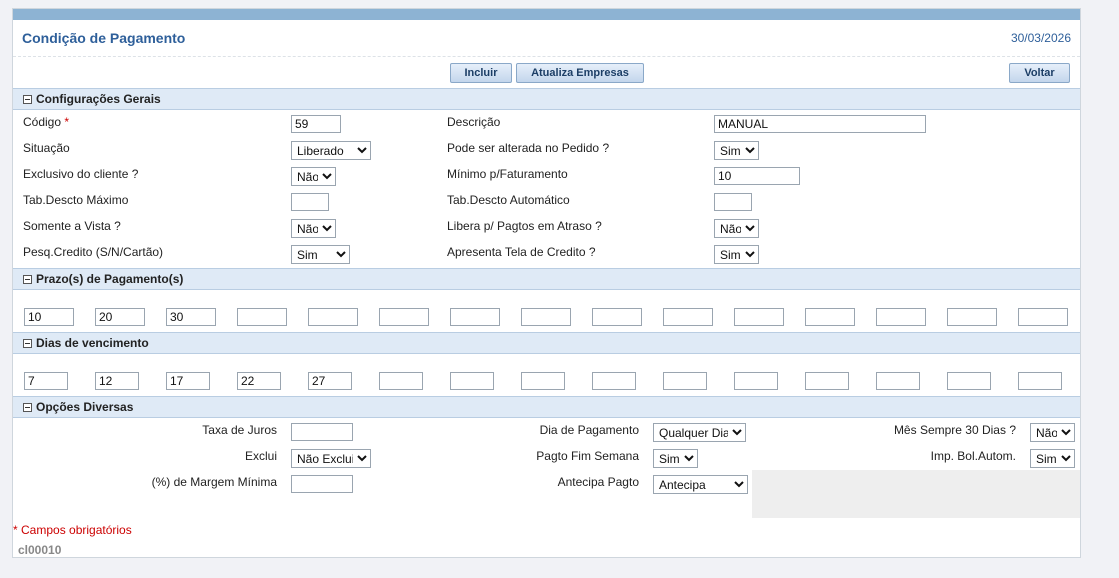 The height and width of the screenshot is (578, 1119). I want to click on margem-minima-label: (%) de Margem Mínima, so click(214, 482).